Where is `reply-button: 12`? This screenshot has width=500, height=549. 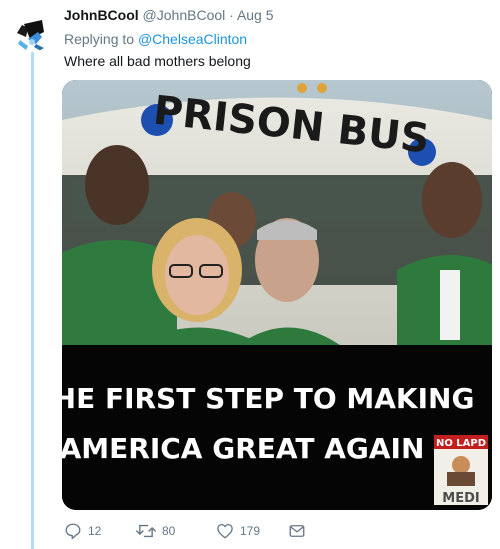
reply-button: 12 is located at coordinates (82, 531).